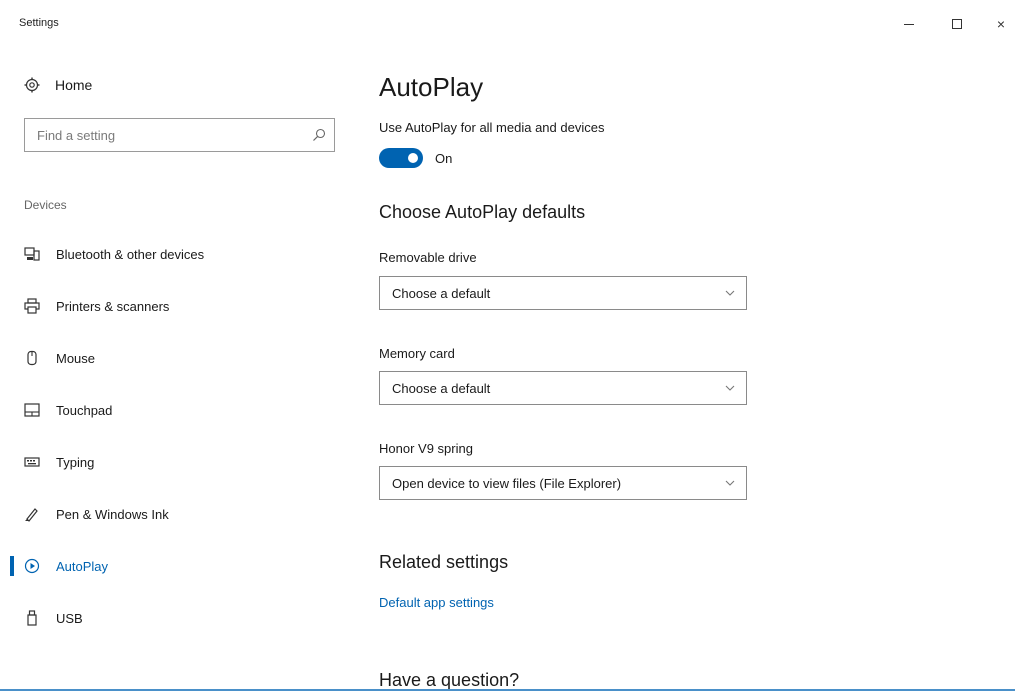  I want to click on pen-icon, so click(32, 514).